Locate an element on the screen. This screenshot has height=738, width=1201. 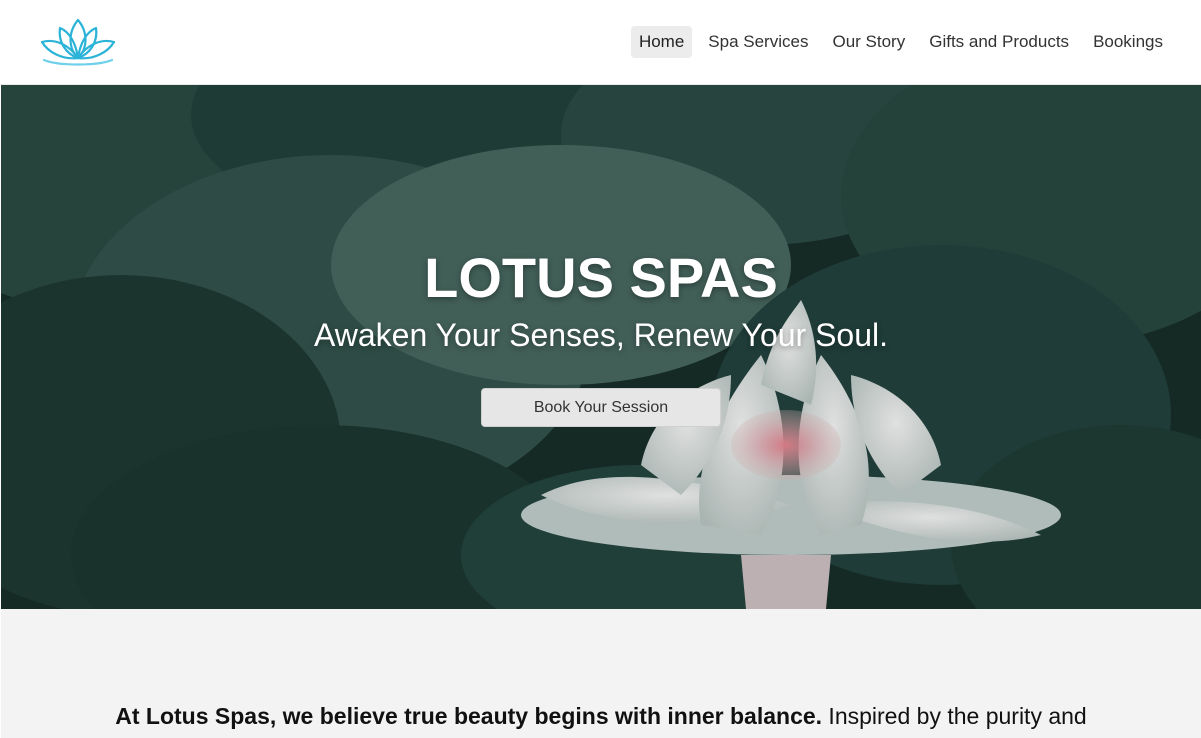
nav-item-our-story: Our Story is located at coordinates (868, 42).